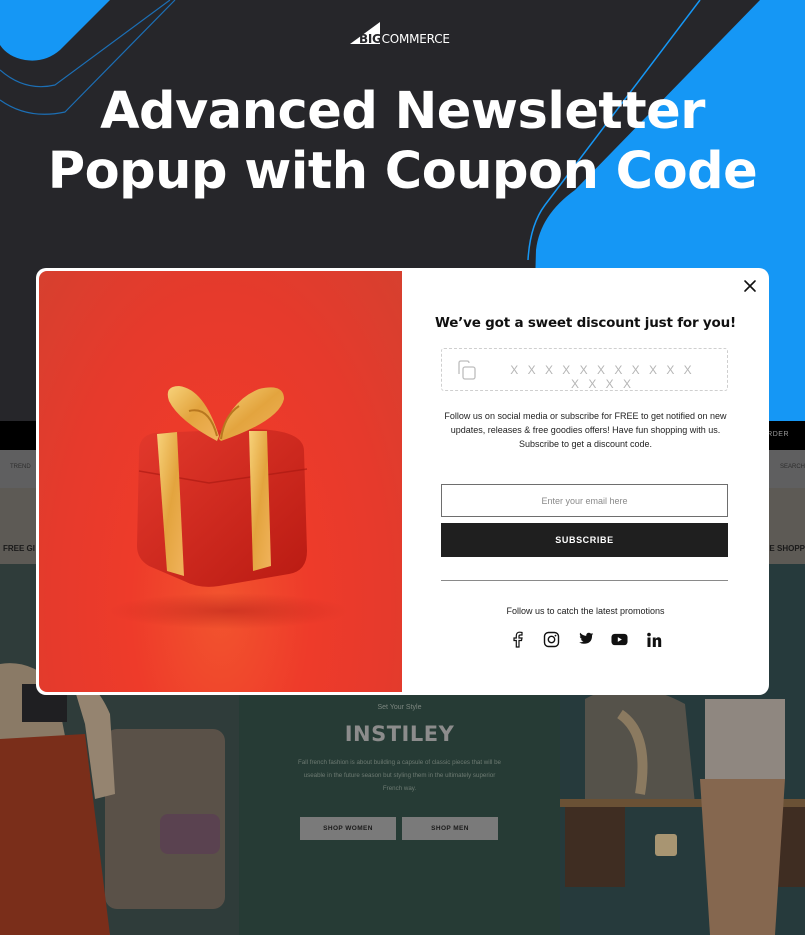 The image size is (805, 935). What do you see at coordinates (787, 548) in the screenshot?
I see `promo-text-right: E SHOPP` at bounding box center [787, 548].